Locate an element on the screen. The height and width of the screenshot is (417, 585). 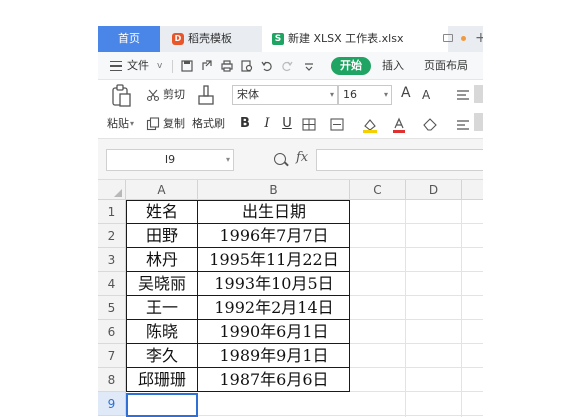
clear-format-icon is located at coordinates (430, 124).